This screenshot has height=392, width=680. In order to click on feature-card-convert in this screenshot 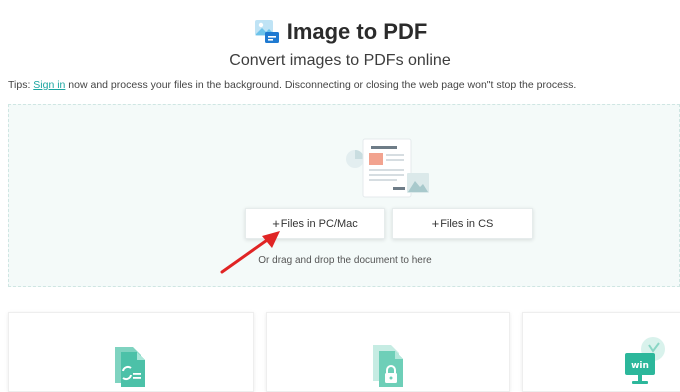, I will do `click(131, 352)`.